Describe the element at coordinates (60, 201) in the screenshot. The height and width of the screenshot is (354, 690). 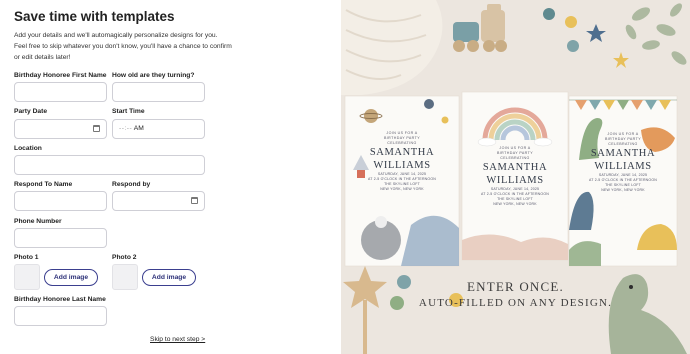
I see `respond-to-input` at that location.